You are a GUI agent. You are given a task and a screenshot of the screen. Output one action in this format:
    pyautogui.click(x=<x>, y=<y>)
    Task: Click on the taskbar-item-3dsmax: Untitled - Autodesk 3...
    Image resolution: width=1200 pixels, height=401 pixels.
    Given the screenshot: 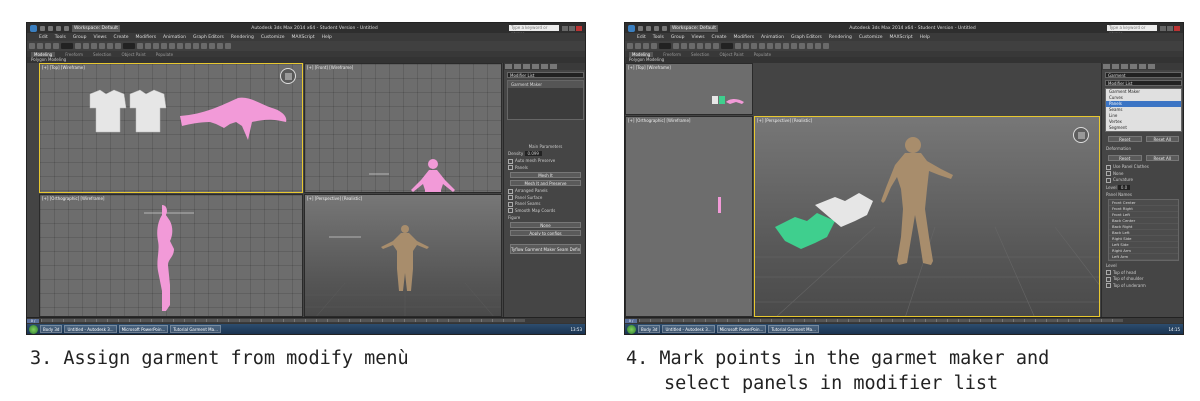 What is the action you would take?
    pyautogui.click(x=688, y=329)
    